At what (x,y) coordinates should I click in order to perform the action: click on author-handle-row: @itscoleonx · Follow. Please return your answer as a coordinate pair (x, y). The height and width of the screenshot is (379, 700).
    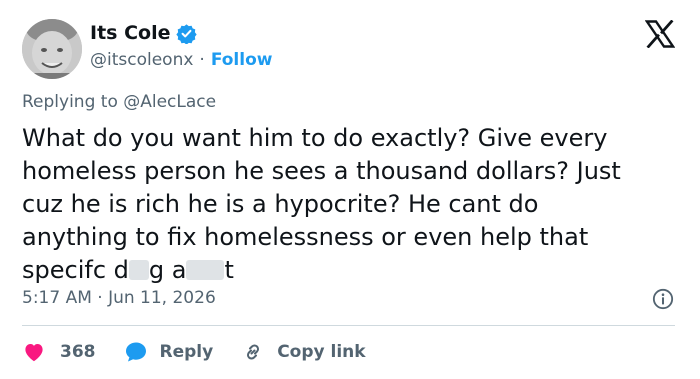
    Looking at the image, I should click on (181, 60).